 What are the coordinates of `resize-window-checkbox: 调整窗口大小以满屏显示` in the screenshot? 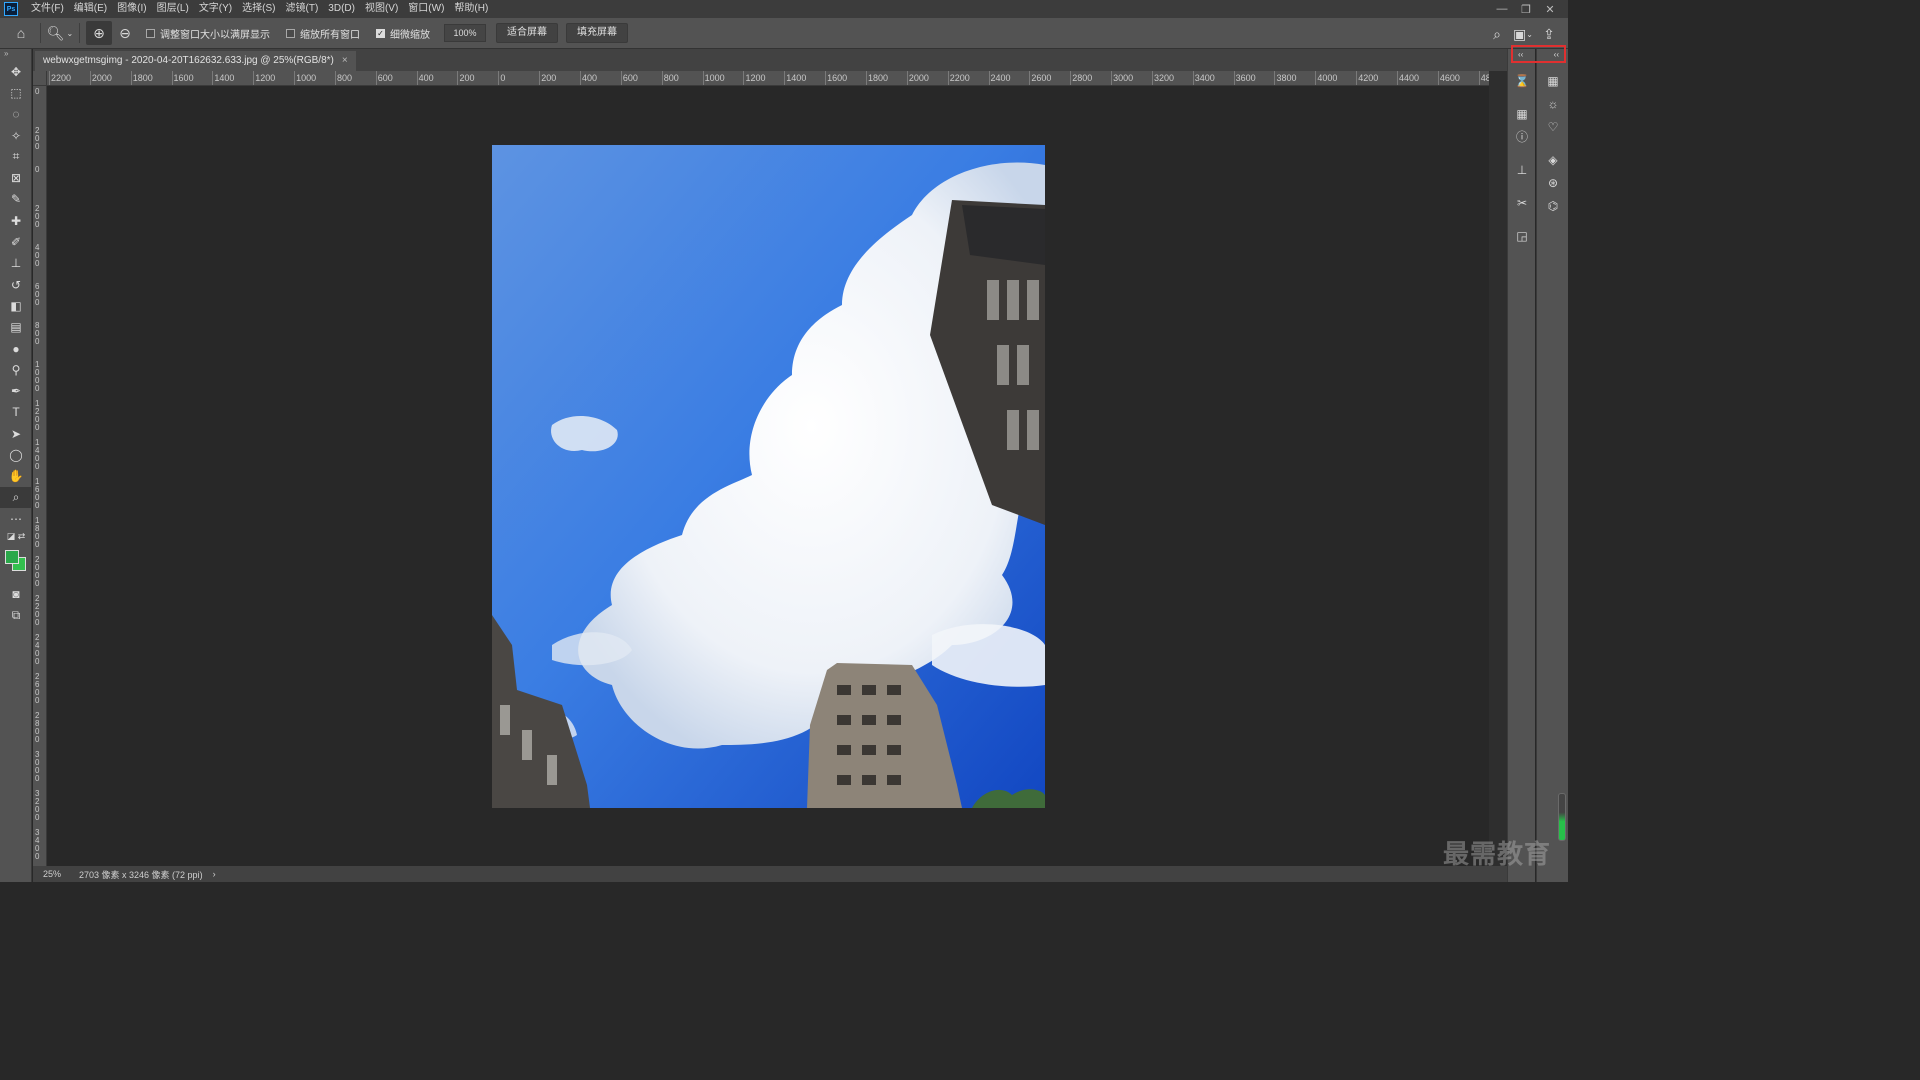 It's located at (208, 33).